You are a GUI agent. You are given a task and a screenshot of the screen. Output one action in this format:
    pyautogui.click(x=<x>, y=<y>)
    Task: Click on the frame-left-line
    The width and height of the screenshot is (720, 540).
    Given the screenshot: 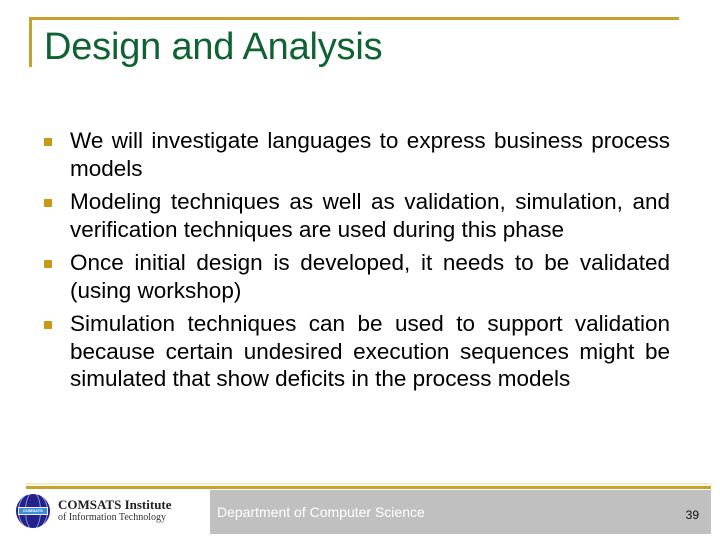 What is the action you would take?
    pyautogui.click(x=30, y=42)
    